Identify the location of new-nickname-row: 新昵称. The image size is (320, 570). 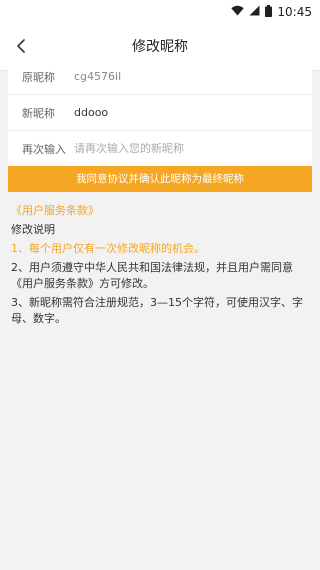
(160, 113).